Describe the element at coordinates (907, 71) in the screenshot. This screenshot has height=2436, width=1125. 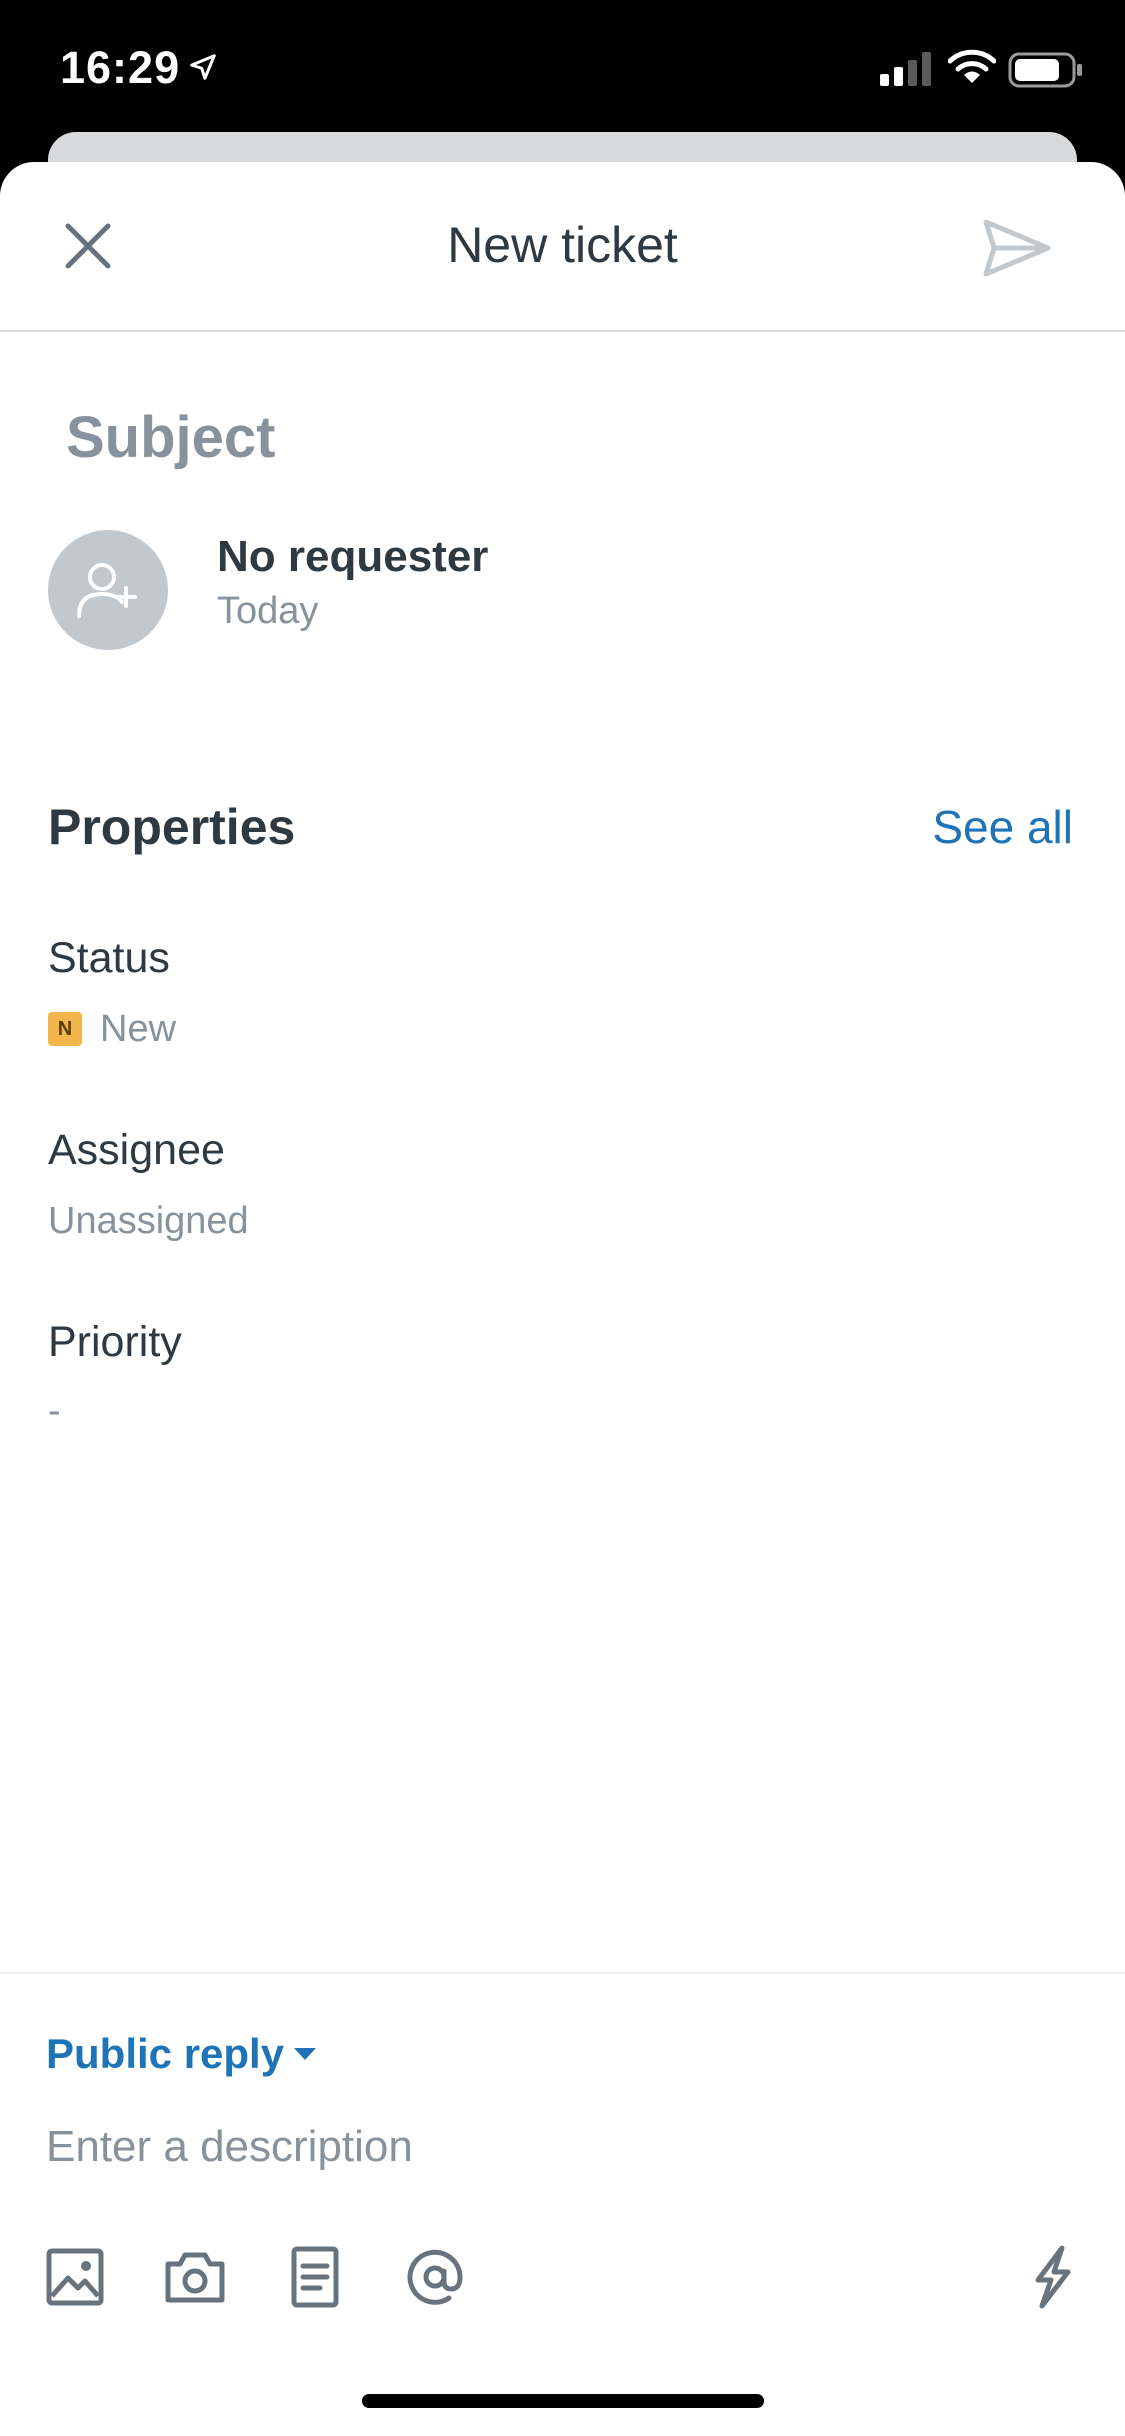
I see `signal-icon` at that location.